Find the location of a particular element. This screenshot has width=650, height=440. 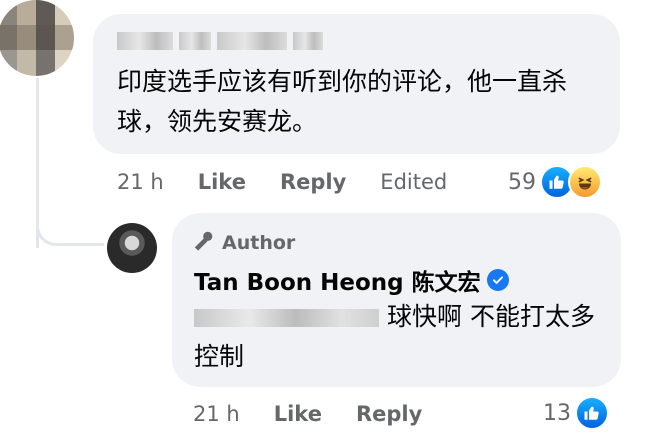

author-avatar is located at coordinates (132, 248).